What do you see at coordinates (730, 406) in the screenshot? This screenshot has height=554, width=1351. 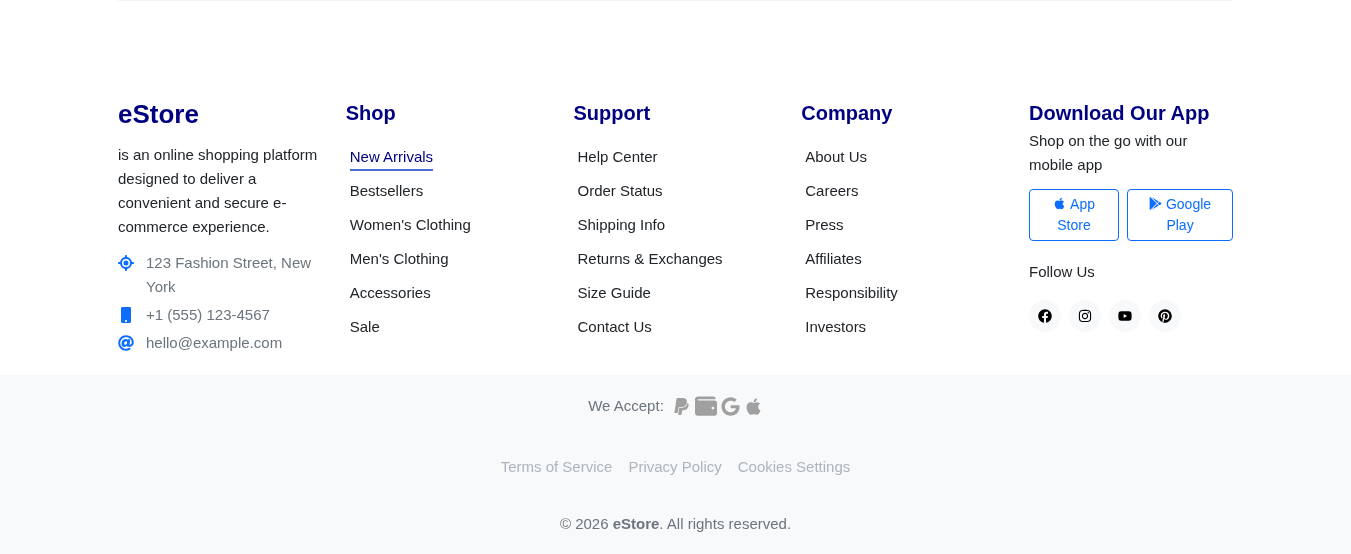 I see `google-icon` at bounding box center [730, 406].